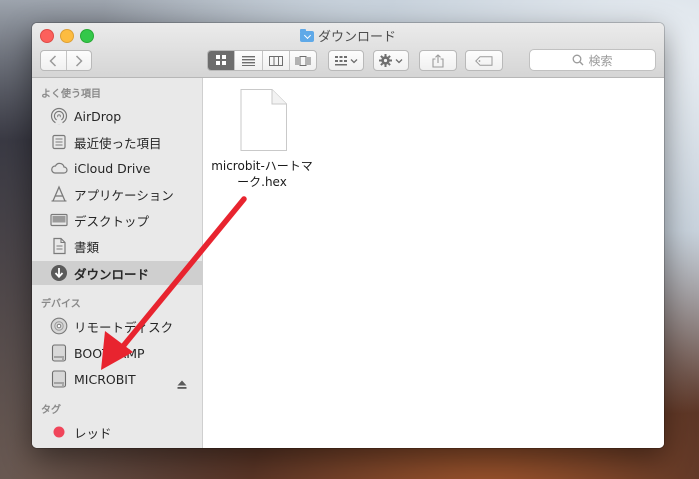  I want to click on cover-flow-icon, so click(303, 60).